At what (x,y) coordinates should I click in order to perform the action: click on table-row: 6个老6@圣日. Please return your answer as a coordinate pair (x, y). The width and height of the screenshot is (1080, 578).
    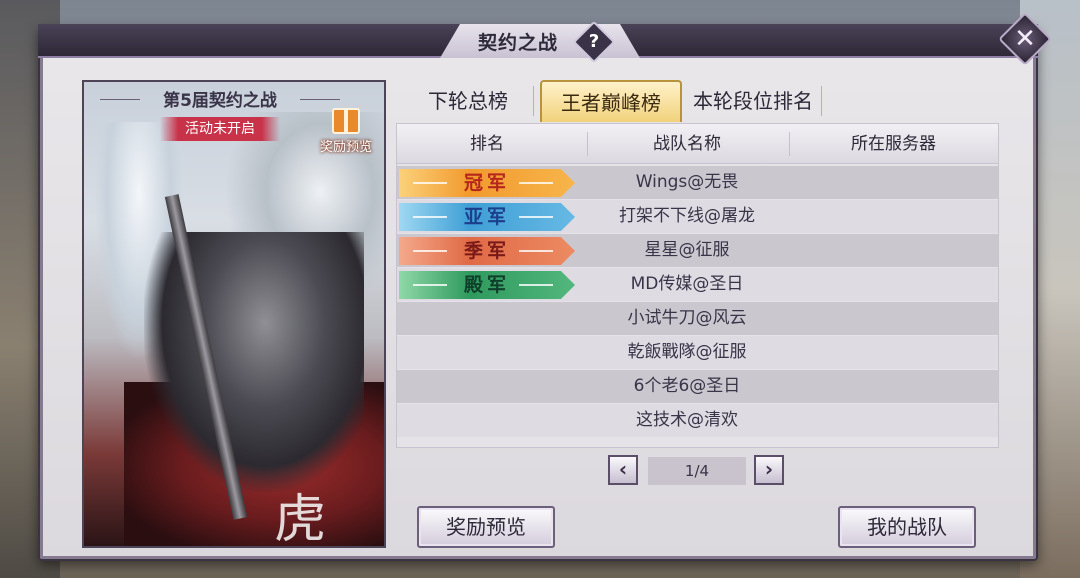
    Looking at the image, I should click on (697, 386).